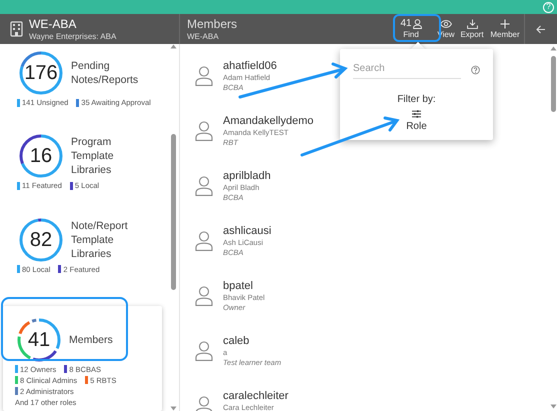  What do you see at coordinates (553, 48) in the screenshot?
I see `scroll-up-icon` at bounding box center [553, 48].